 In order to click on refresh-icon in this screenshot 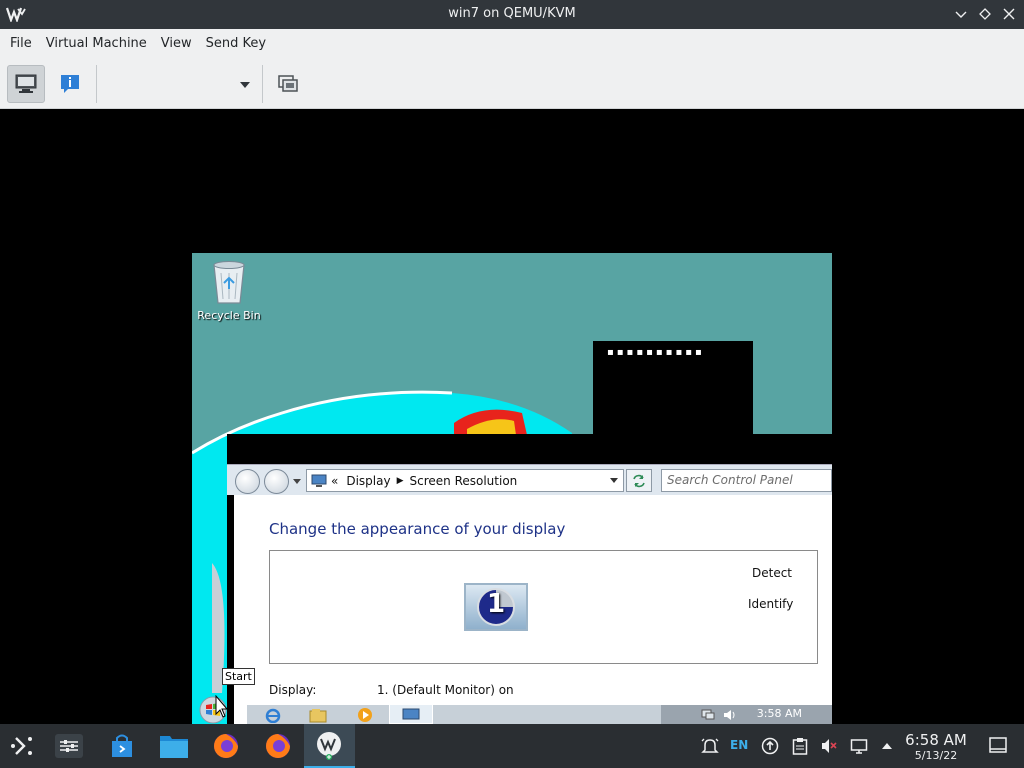, I will do `click(639, 480)`.